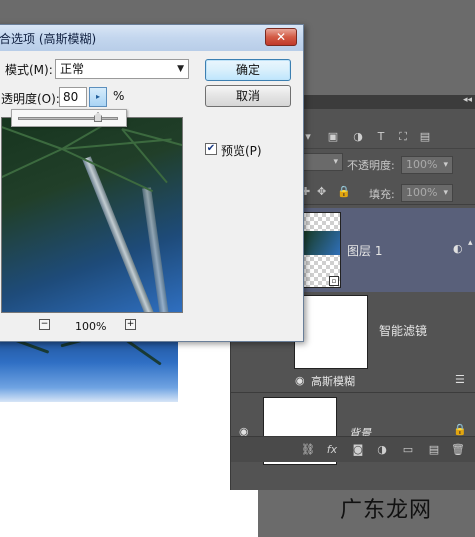  What do you see at coordinates (331, 332) in the screenshot?
I see `smart-filter-mask-thumbnail` at bounding box center [331, 332].